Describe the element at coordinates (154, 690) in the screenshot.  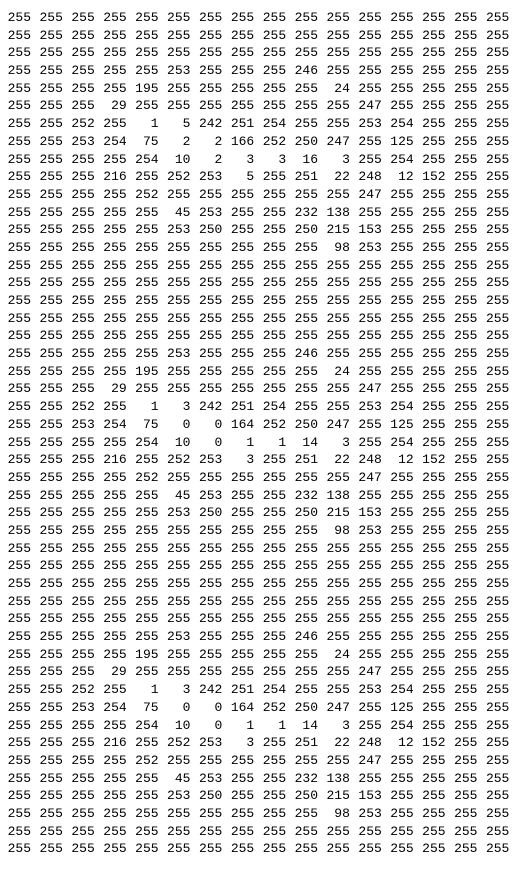
I see `matrix-cell: 1` at that location.